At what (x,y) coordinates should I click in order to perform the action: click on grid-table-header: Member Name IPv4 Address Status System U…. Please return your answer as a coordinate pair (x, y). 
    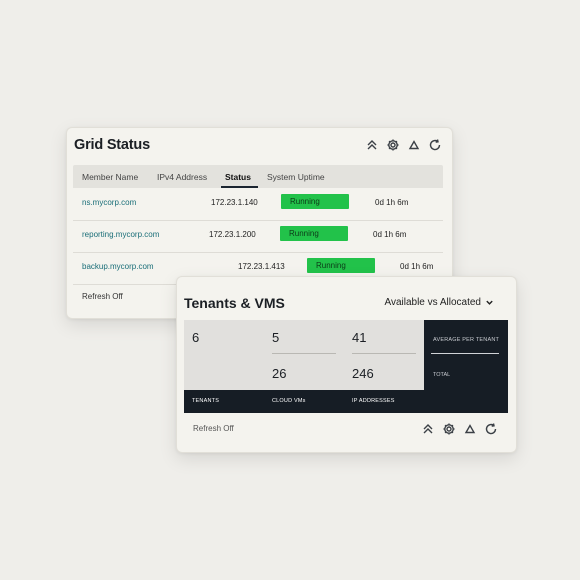
    Looking at the image, I should click on (258, 176).